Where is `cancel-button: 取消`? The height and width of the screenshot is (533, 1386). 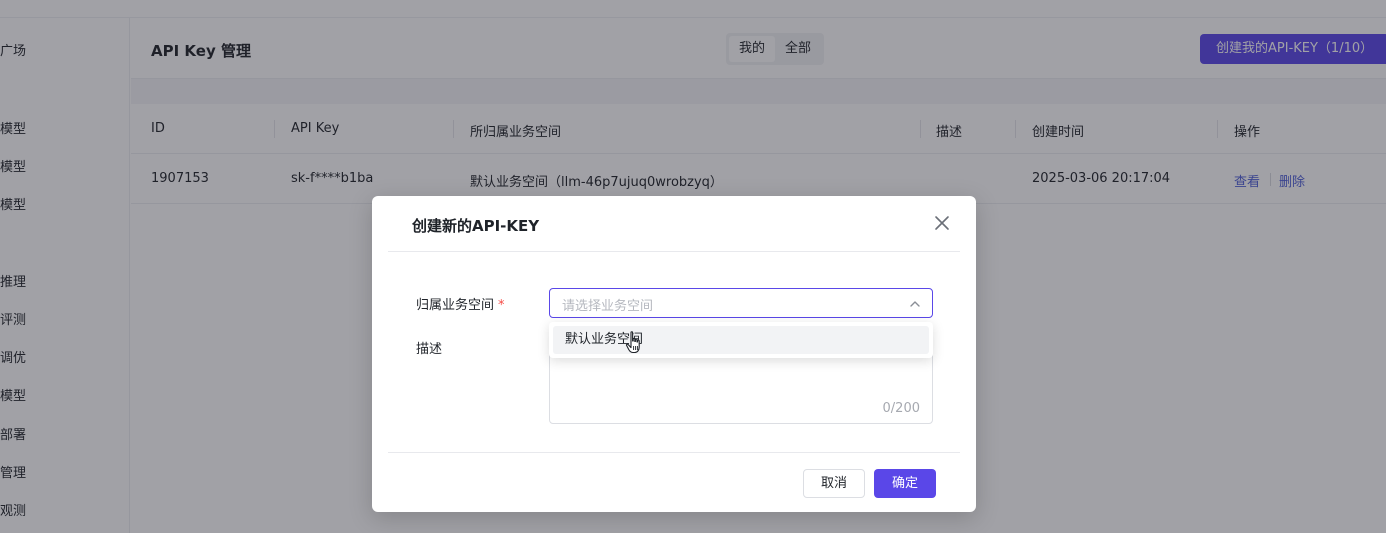
cancel-button: 取消 is located at coordinates (834, 483).